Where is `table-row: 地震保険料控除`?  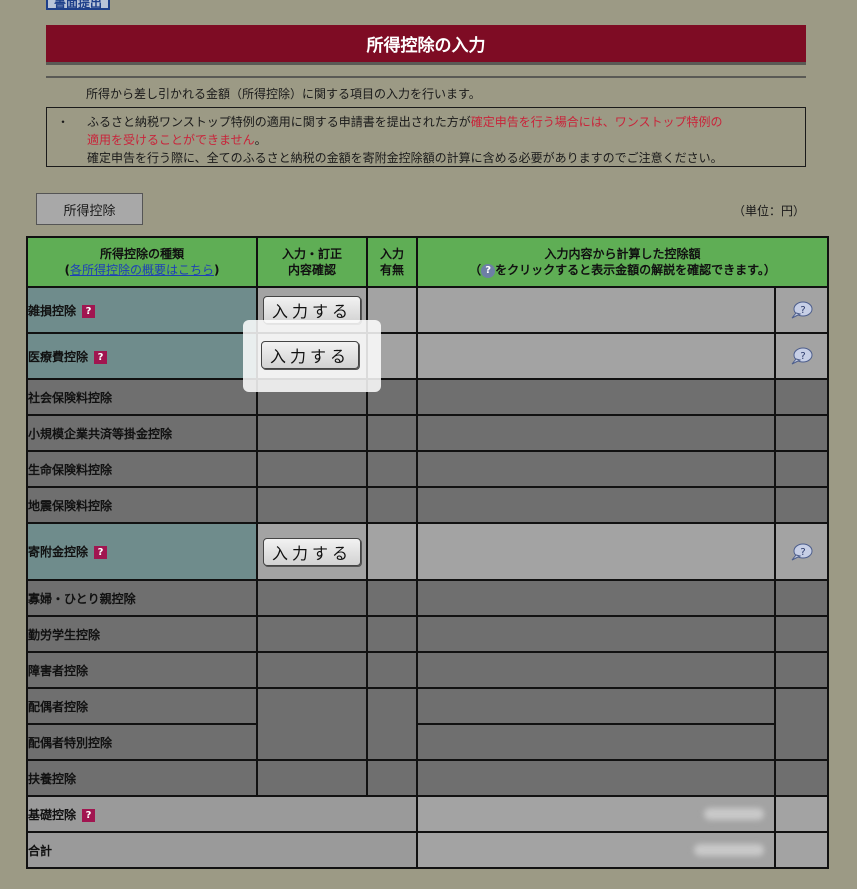 table-row: 地震保険料控除 is located at coordinates (428, 505).